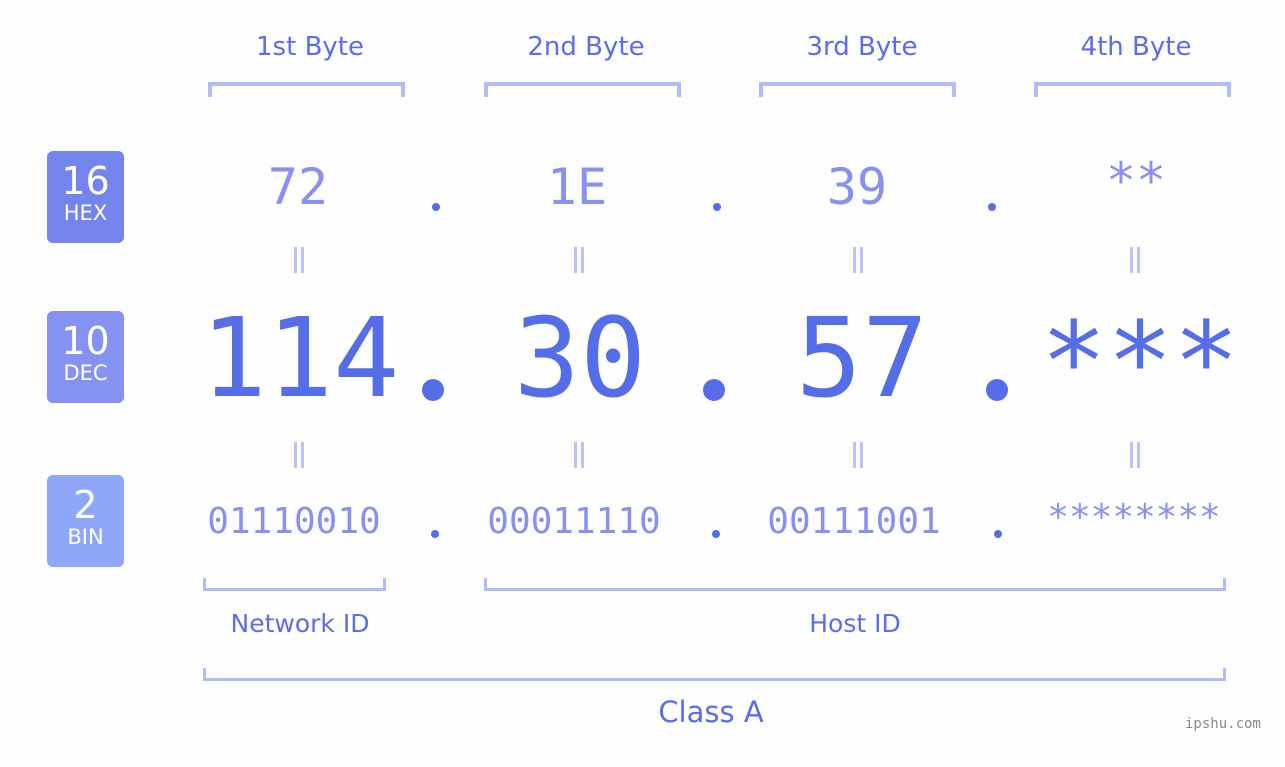 The image size is (1285, 767). I want to click on bin-byte-2: 00011110, so click(574, 521).